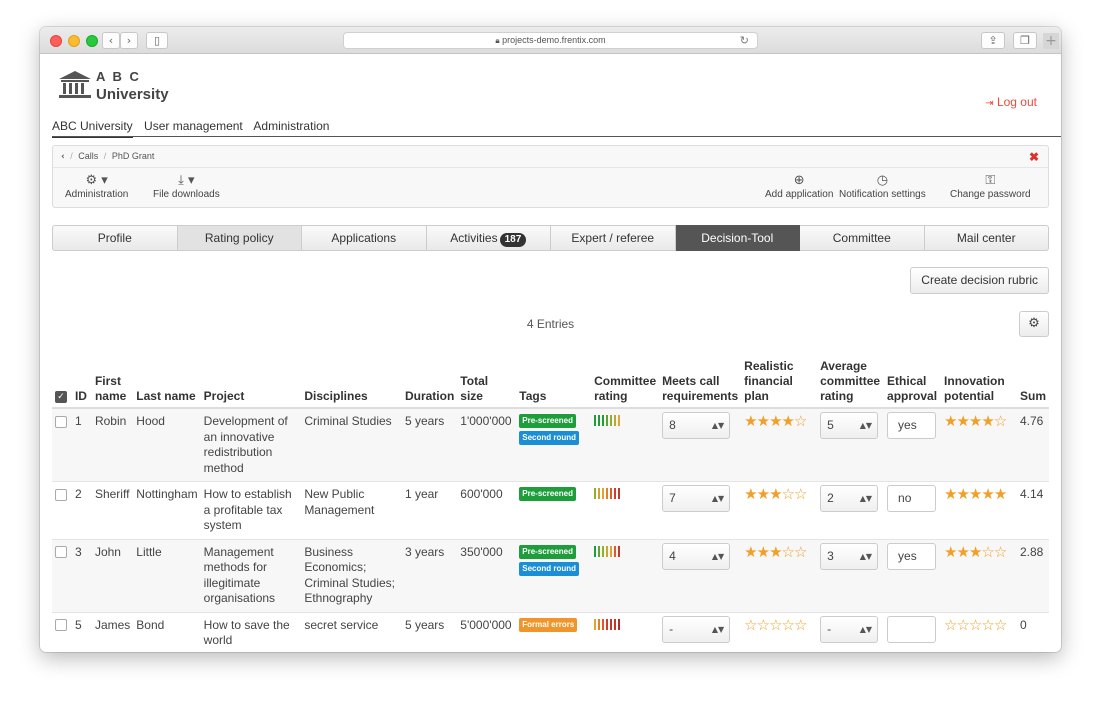 This screenshot has height=704, width=1100. I want to click on col-meets-requirements: Meets call requirements, so click(700, 383).